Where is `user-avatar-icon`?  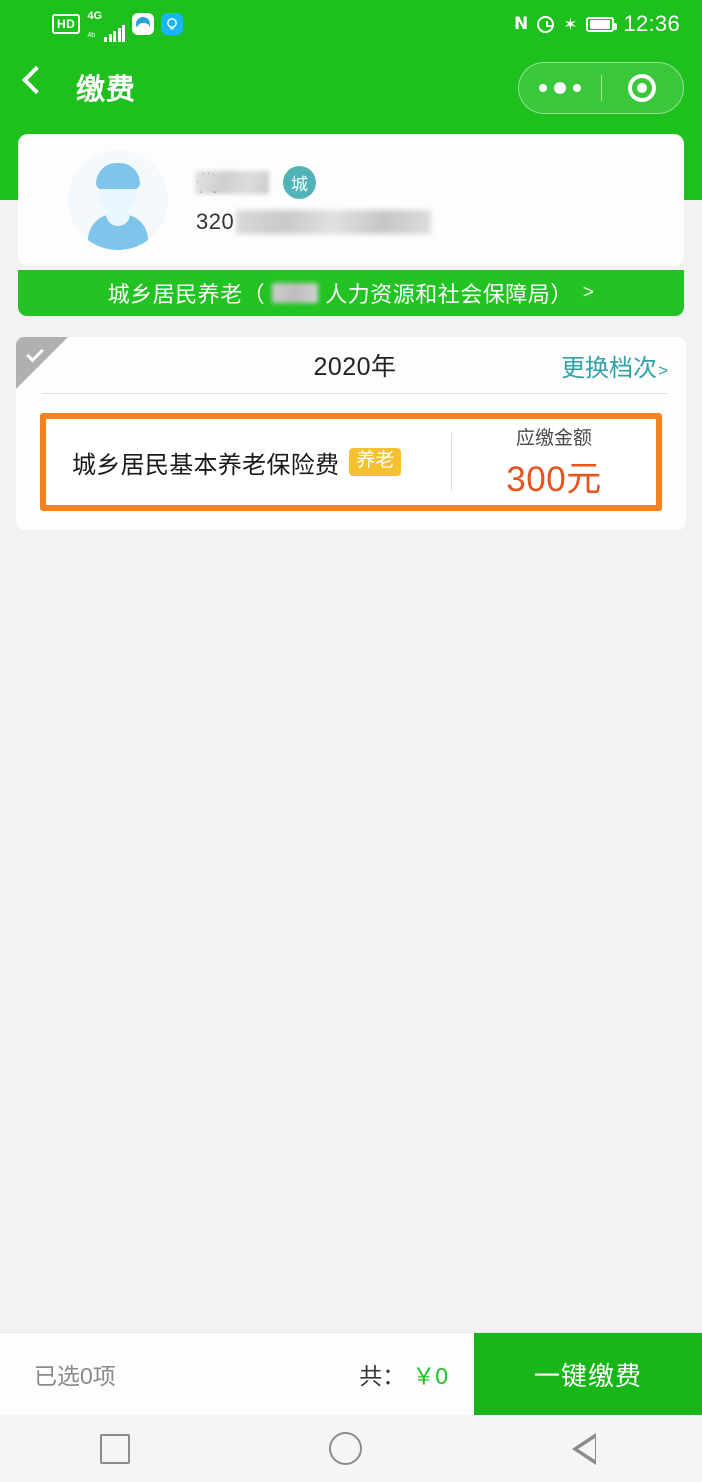
user-avatar-icon is located at coordinates (118, 200).